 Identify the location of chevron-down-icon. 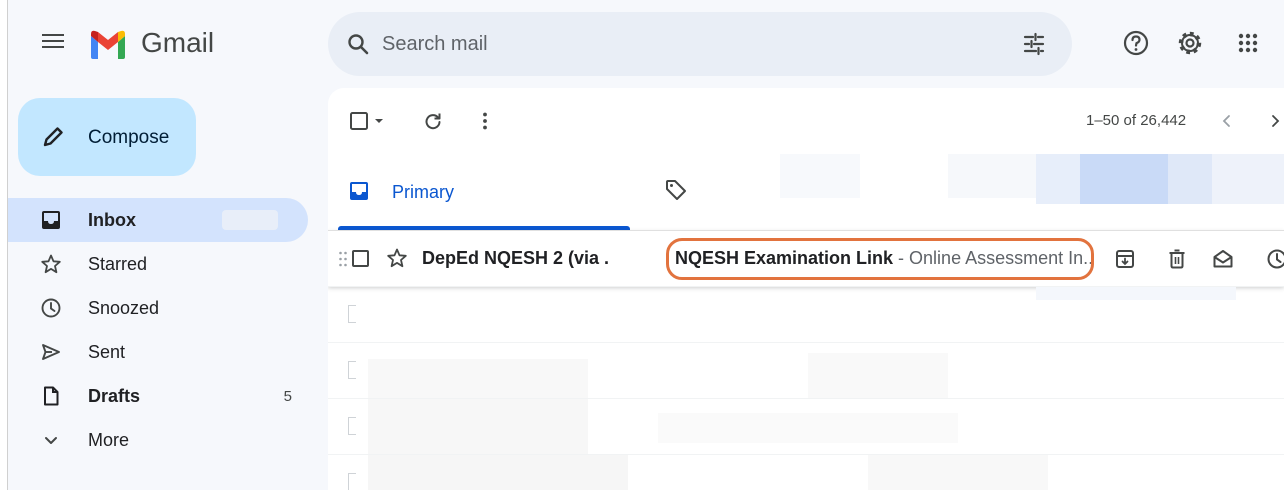
(51, 440).